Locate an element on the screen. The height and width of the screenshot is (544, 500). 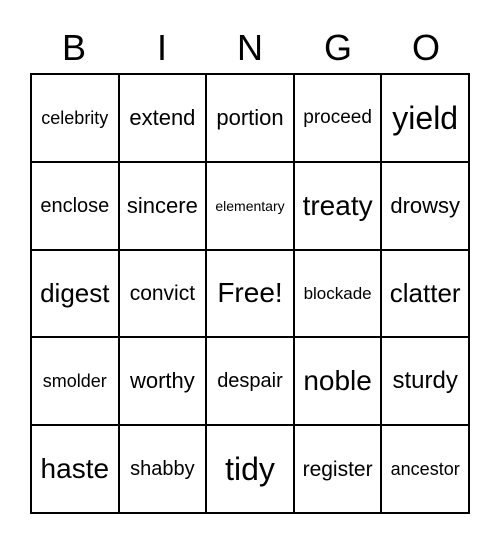
bingo-header: BINGO is located at coordinates (250, 48).